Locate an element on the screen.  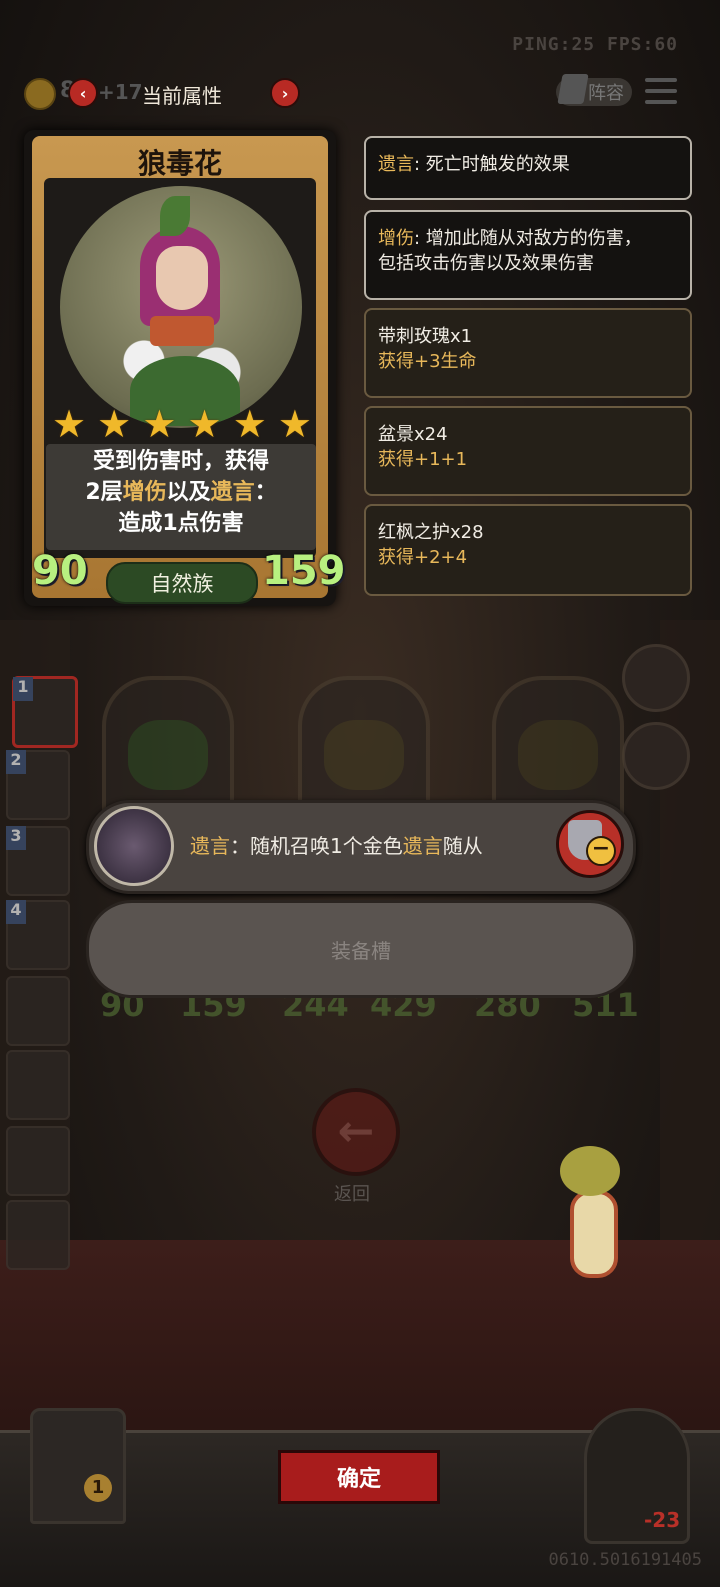
menu-icon is located at coordinates (661, 91).